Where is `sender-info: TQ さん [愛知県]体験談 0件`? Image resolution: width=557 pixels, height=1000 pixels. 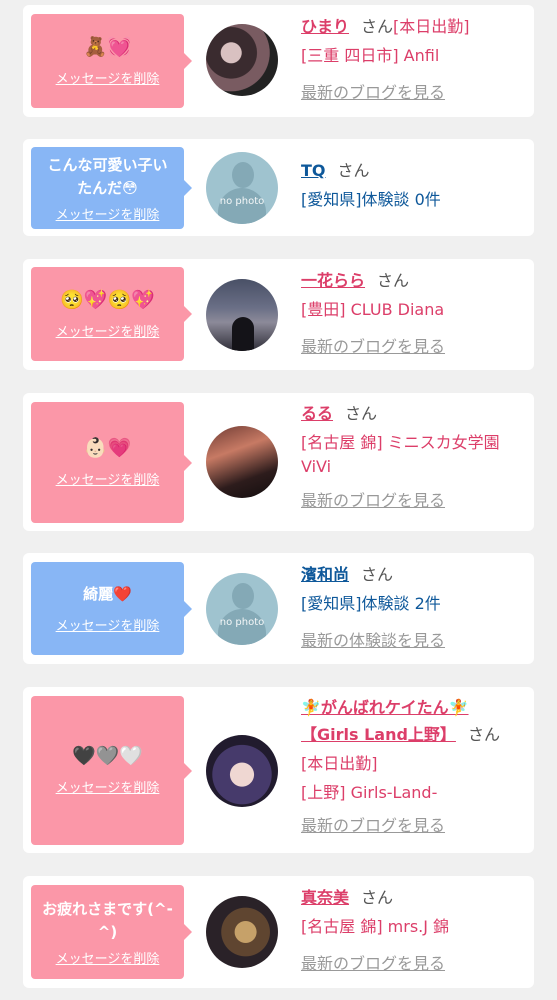
sender-info: TQ さん [愛知県]体験談 0件 is located at coordinates (413, 185).